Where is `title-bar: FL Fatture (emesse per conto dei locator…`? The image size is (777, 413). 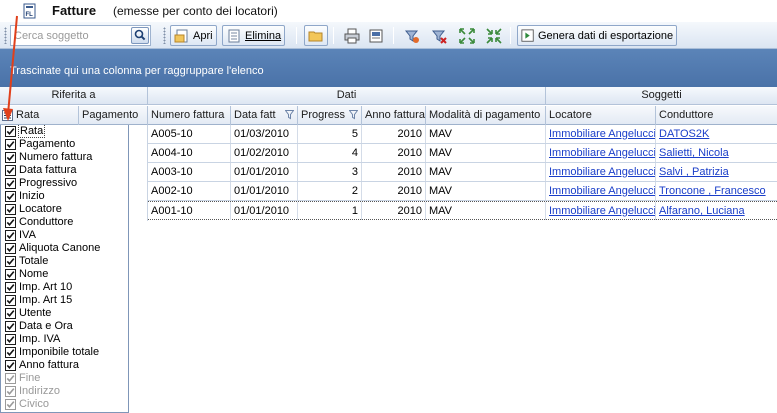
title-bar: FL Fatture (emesse per conto dei locator… is located at coordinates (388, 11).